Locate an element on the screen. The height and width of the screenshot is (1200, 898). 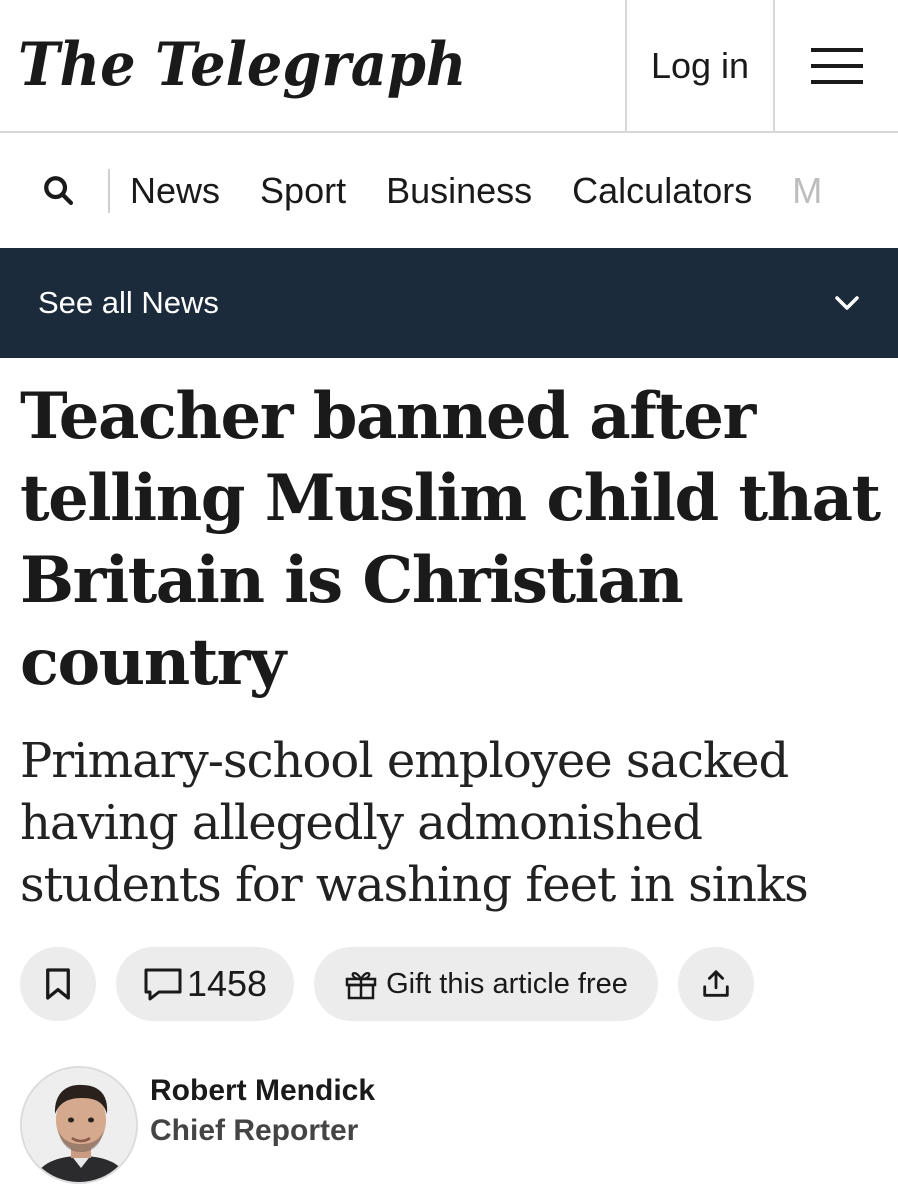
see-all-news-label: See all News is located at coordinates (128, 302).